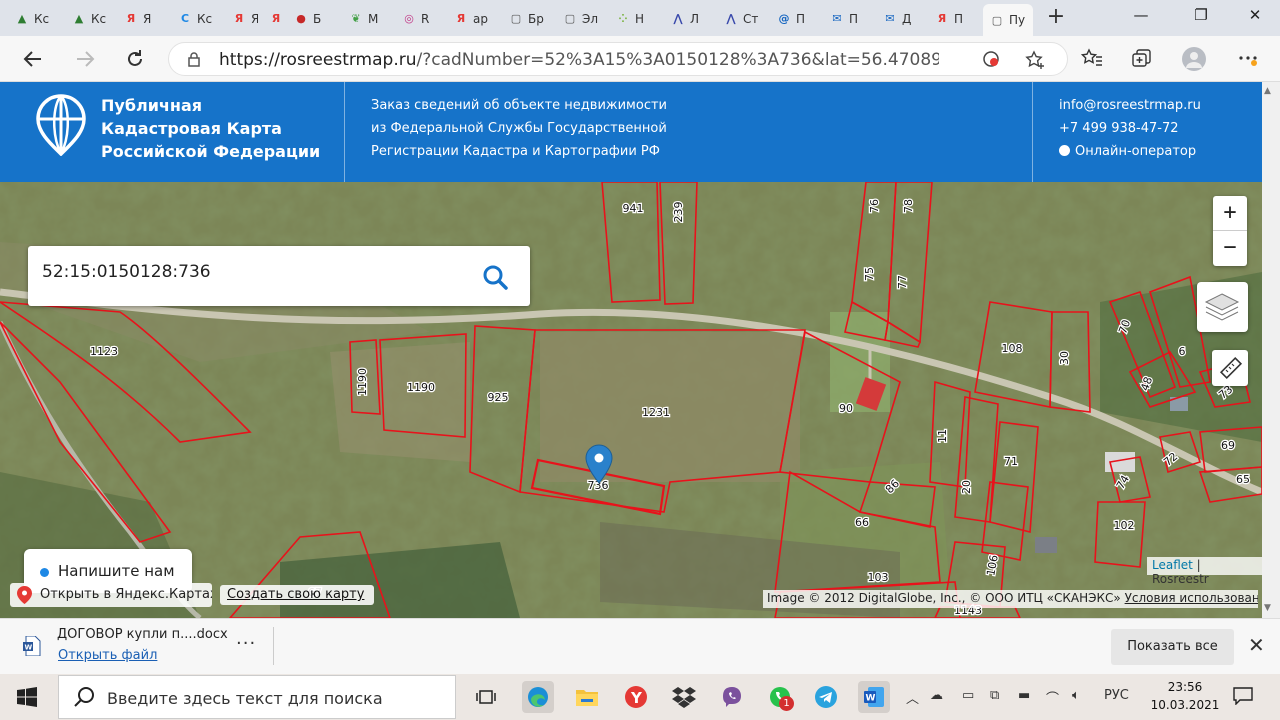  What do you see at coordinates (1248, 59) in the screenshot?
I see `settings-menu-icon` at bounding box center [1248, 59].